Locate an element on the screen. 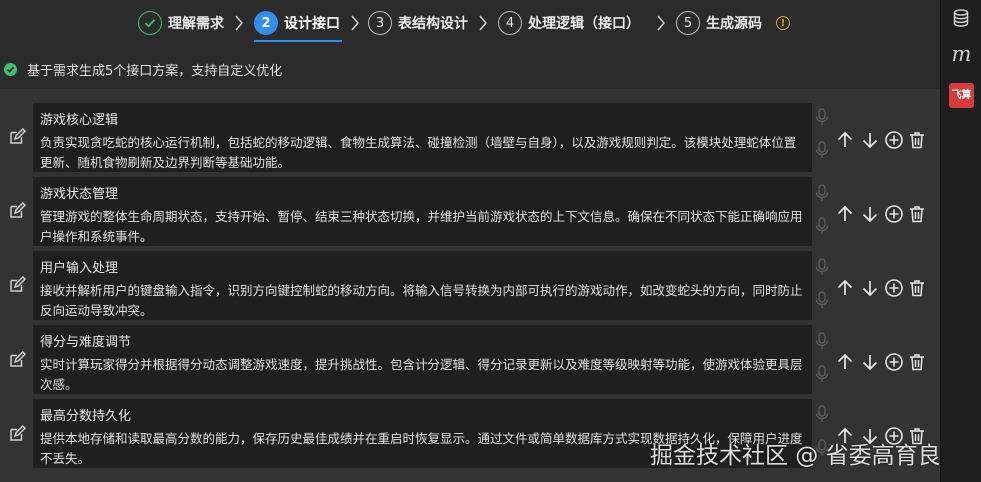 Image resolution: width=981 pixels, height=482 pixels. active-step-underline is located at coordinates (298, 41).